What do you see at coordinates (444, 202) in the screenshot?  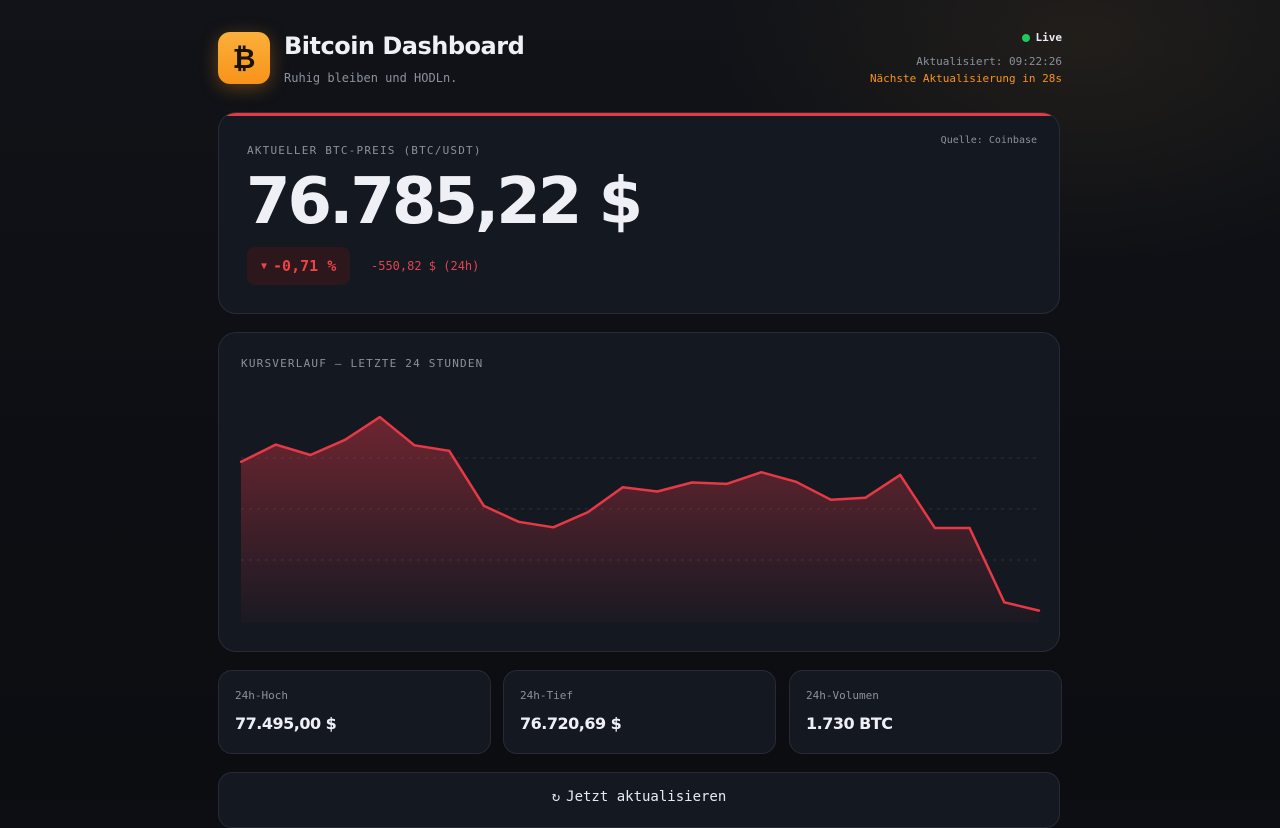 I see `current-price: 76.785,22 $` at bounding box center [444, 202].